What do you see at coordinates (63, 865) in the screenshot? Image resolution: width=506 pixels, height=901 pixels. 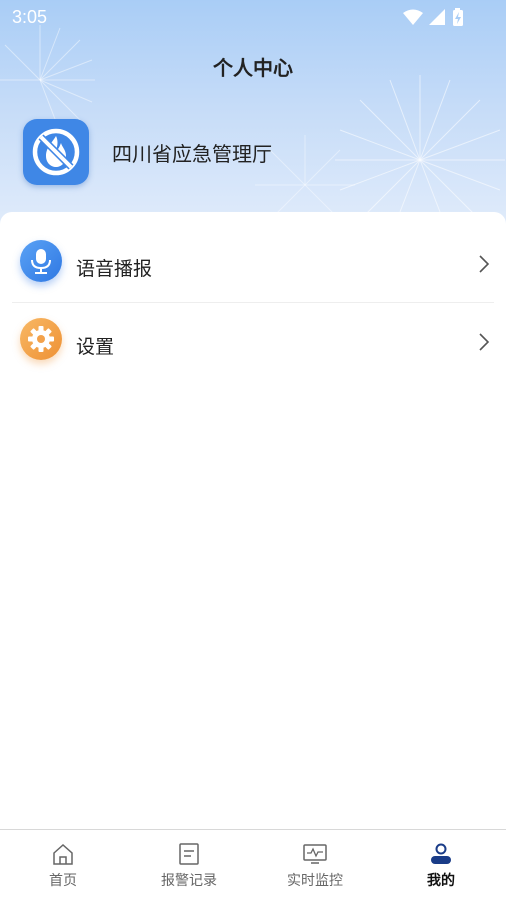 I see `tab-home: 首页` at bounding box center [63, 865].